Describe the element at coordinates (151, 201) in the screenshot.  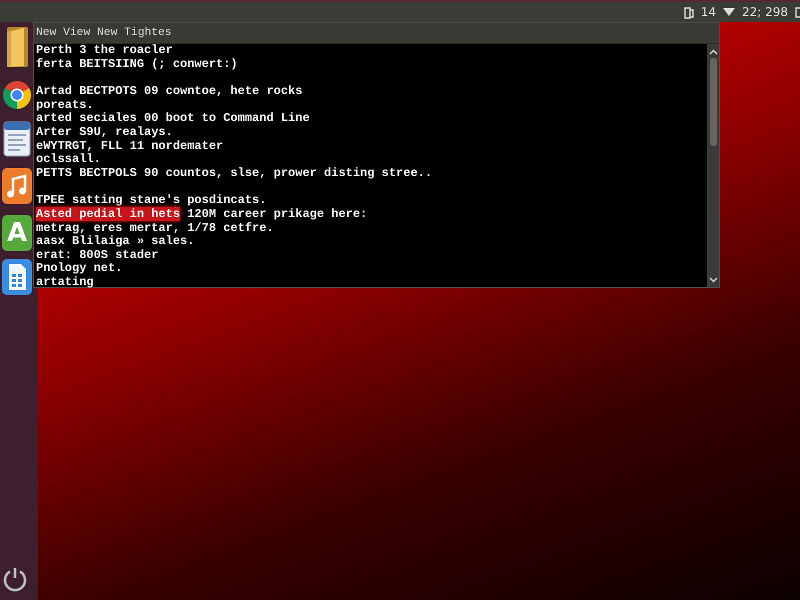
I see `terminal-line: TPEE satting stane's posdincats.` at that location.